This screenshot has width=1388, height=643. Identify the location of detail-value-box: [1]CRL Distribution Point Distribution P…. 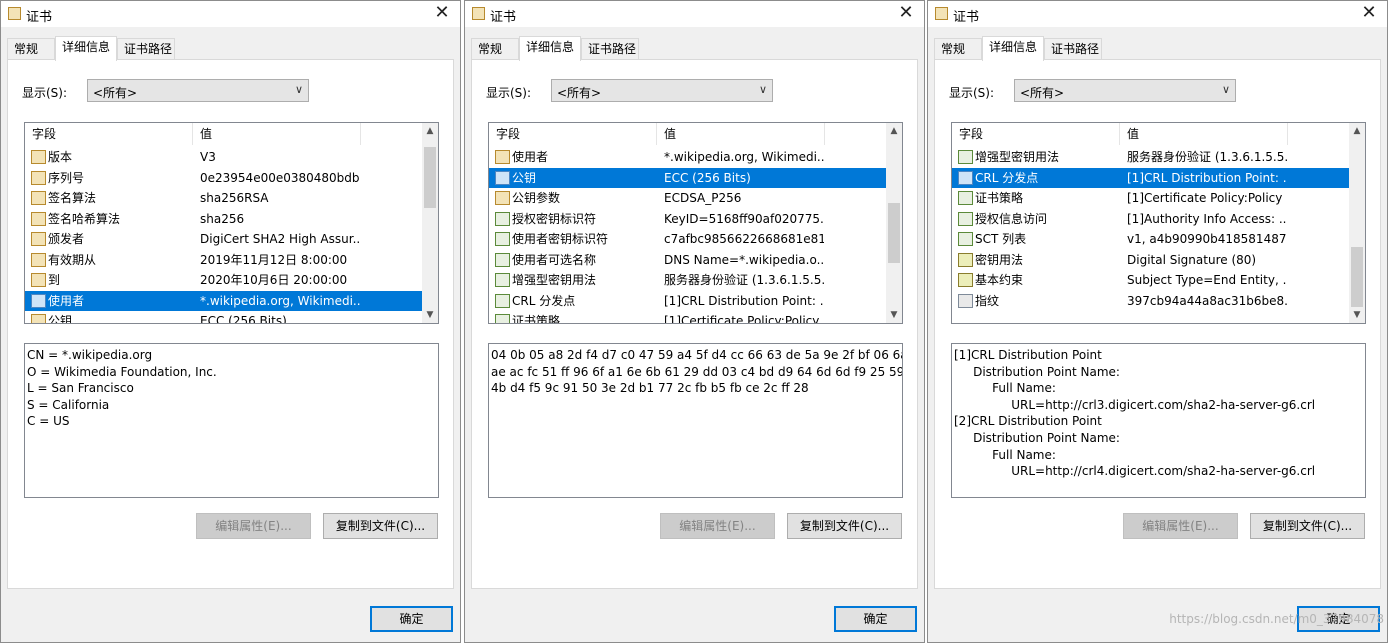
(1158, 420).